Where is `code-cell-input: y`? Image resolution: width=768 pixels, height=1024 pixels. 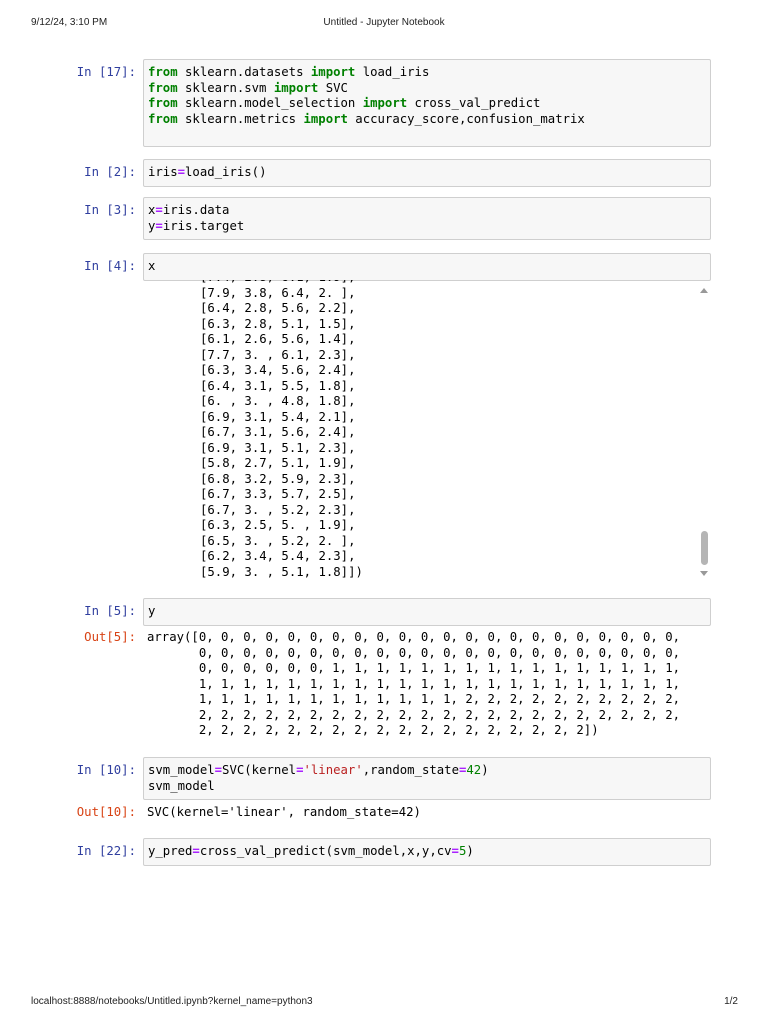
code-cell-input: y is located at coordinates (427, 612).